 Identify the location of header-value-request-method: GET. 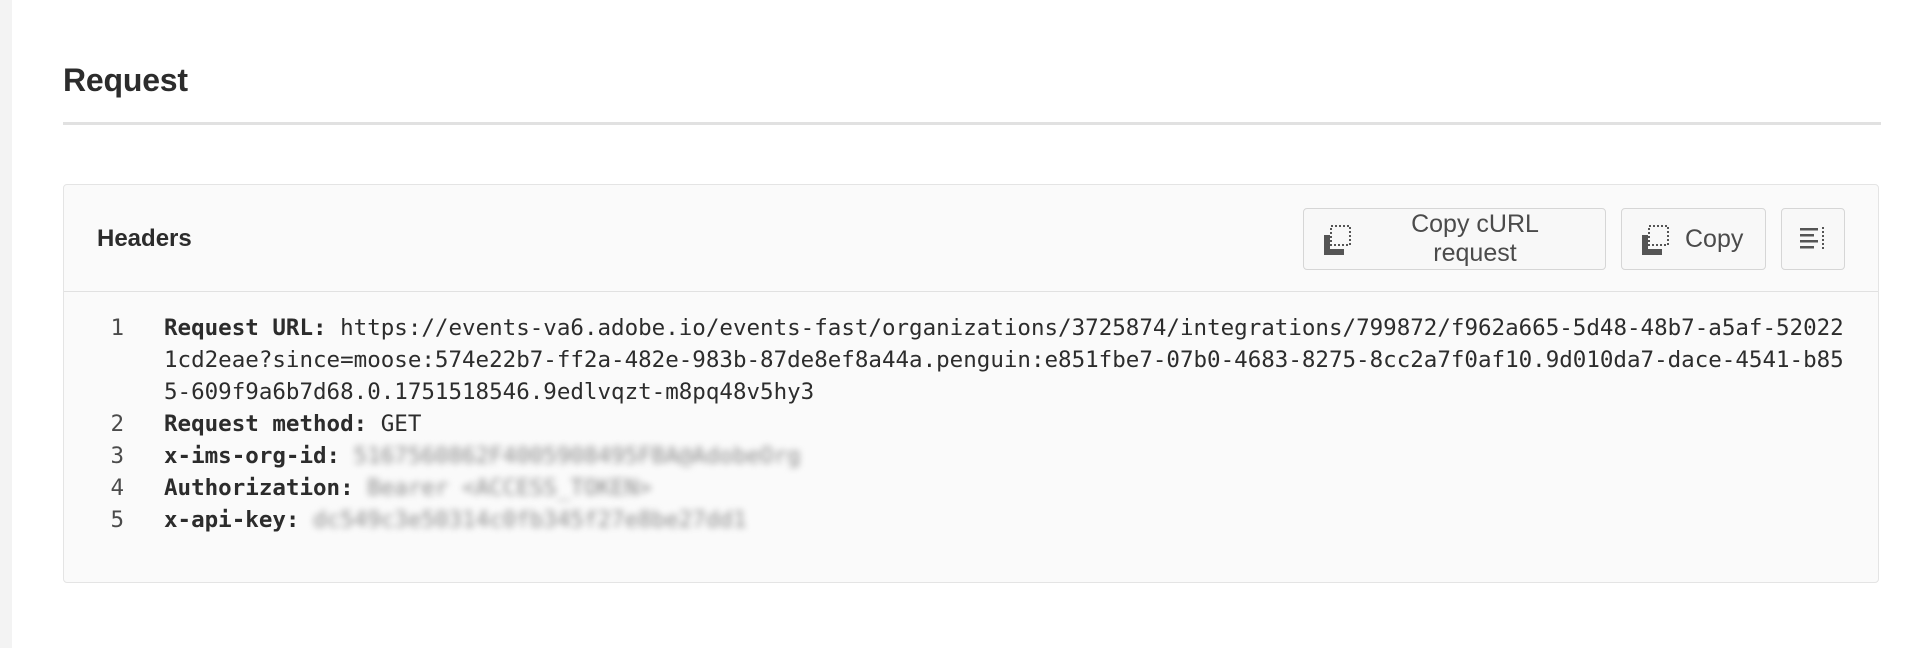
(401, 424).